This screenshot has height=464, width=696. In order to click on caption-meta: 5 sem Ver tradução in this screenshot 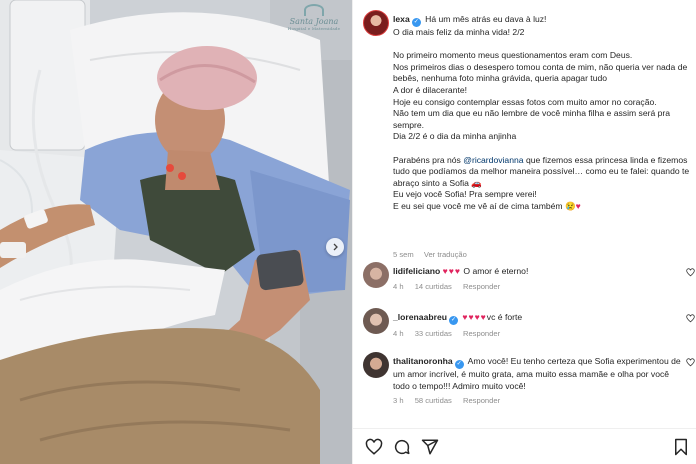, I will do `click(434, 254)`.